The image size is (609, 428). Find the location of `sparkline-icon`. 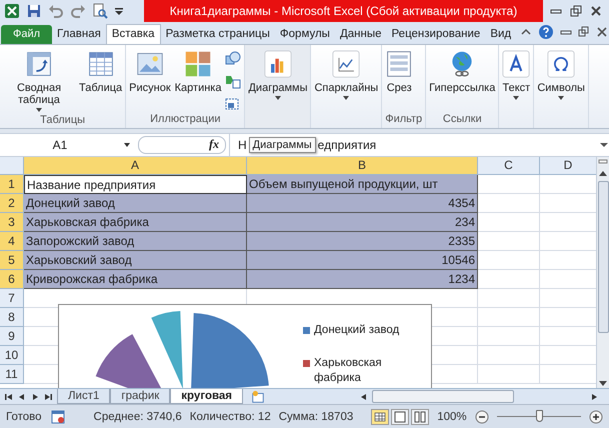

sparkline-icon is located at coordinates (346, 64).